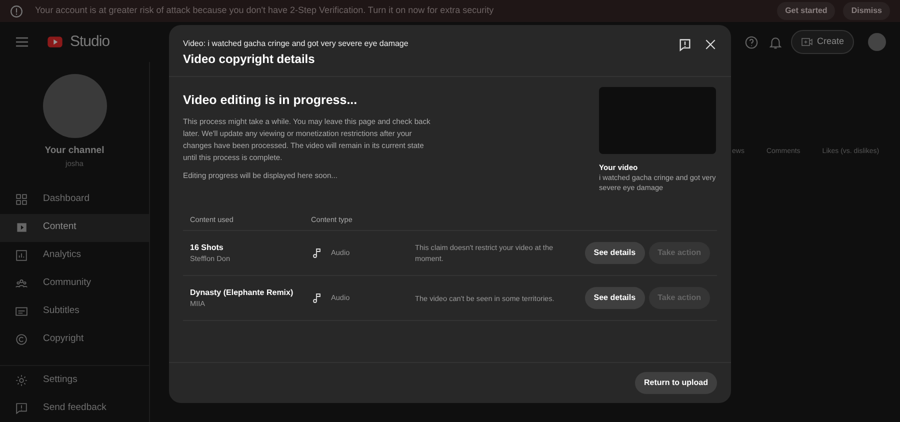 The image size is (900, 422). I want to click on video-icon, so click(21, 227).